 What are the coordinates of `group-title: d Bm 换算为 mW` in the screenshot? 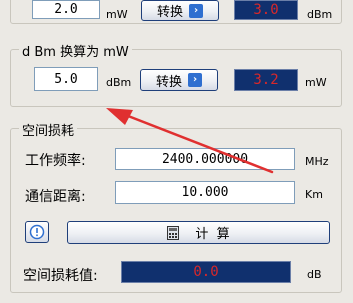 It's located at (75, 50).